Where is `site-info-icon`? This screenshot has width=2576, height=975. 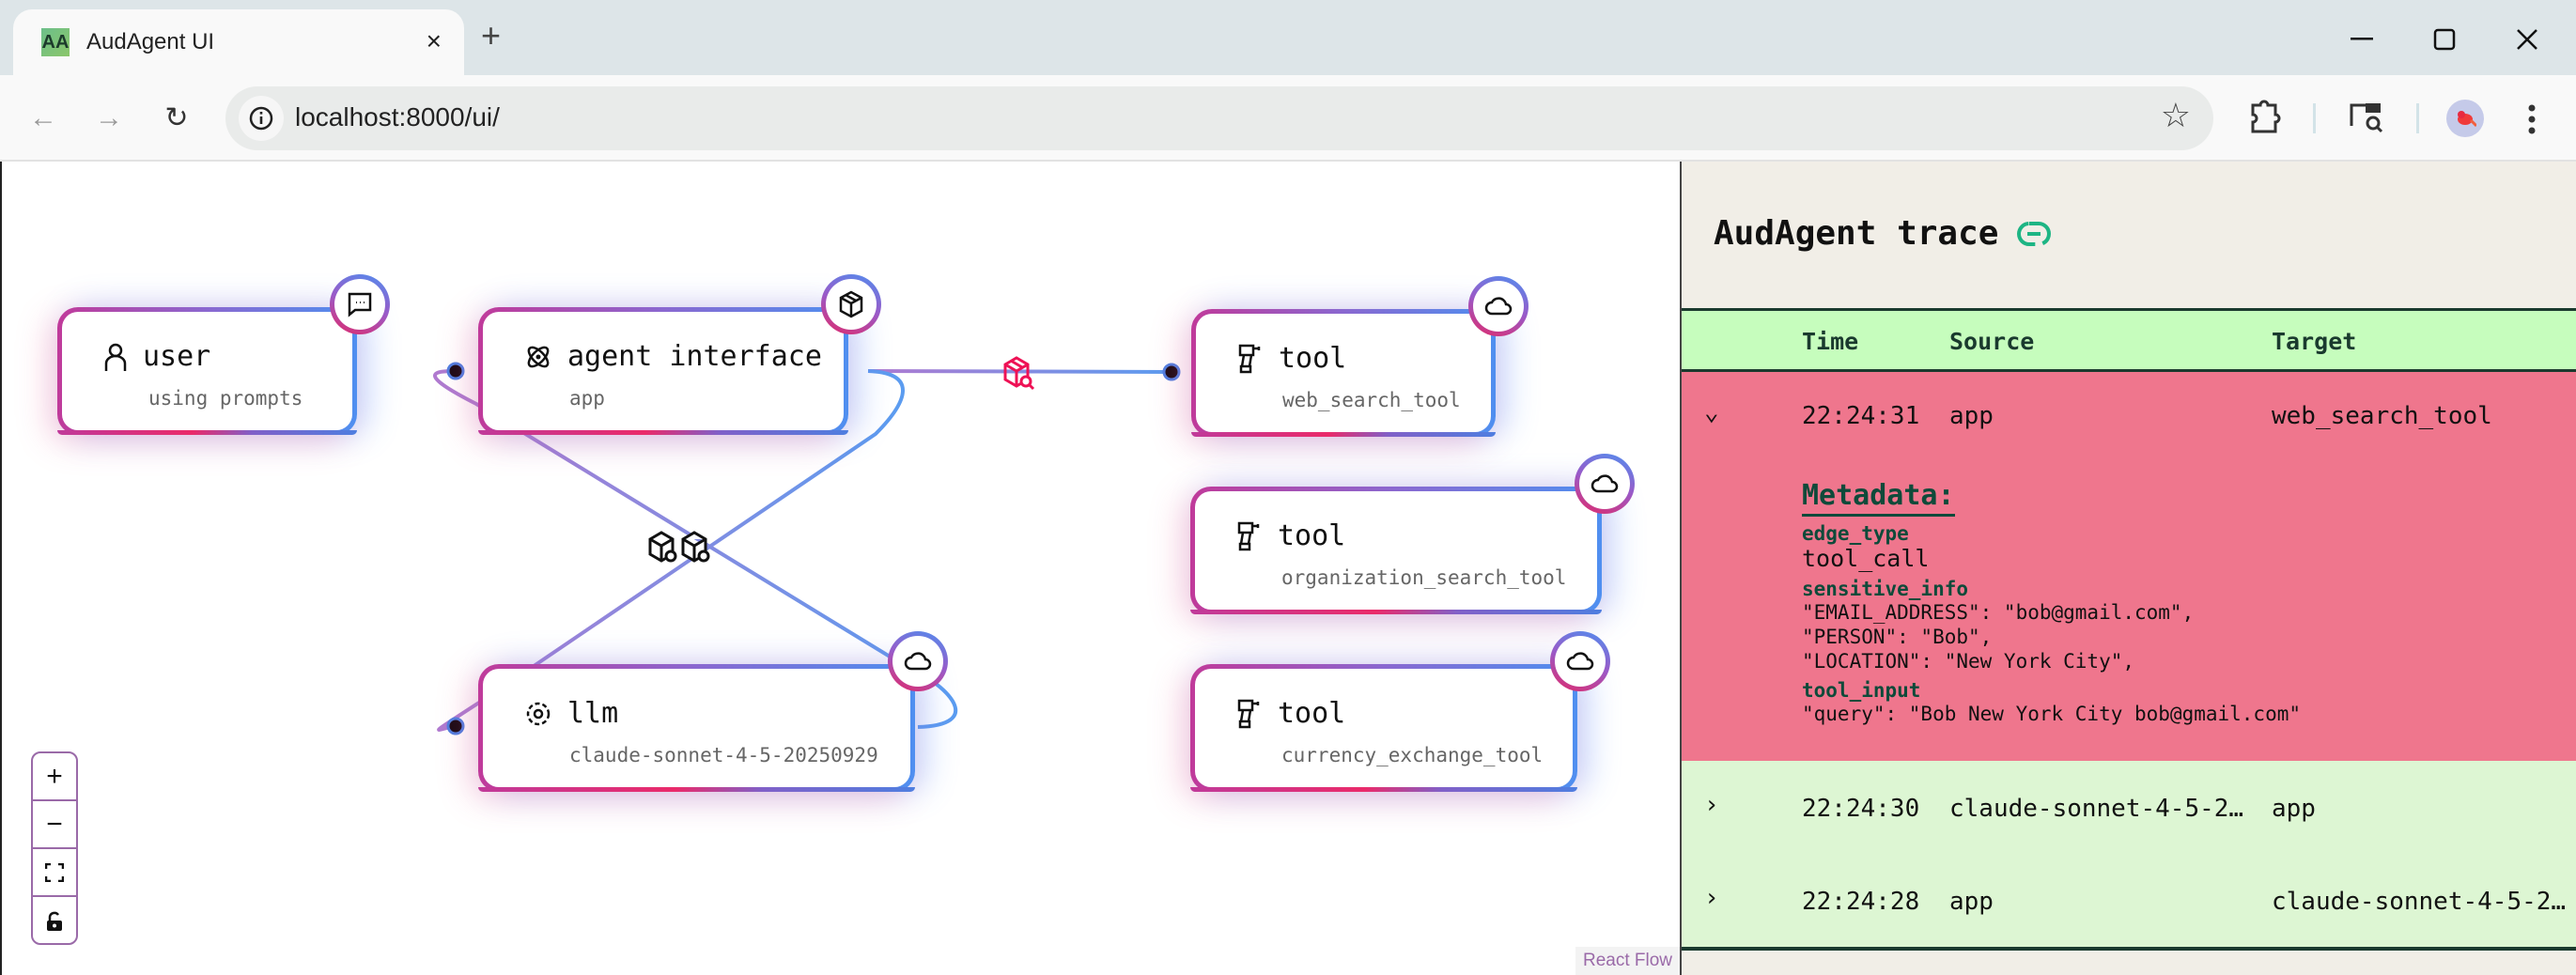 site-info-icon is located at coordinates (261, 118).